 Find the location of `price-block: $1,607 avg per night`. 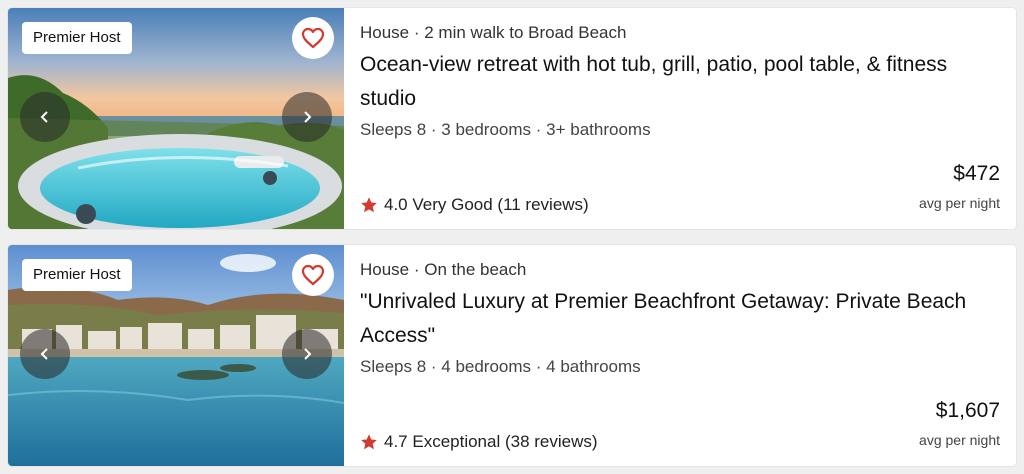

price-block: $1,607 avg per night is located at coordinates (959, 424).